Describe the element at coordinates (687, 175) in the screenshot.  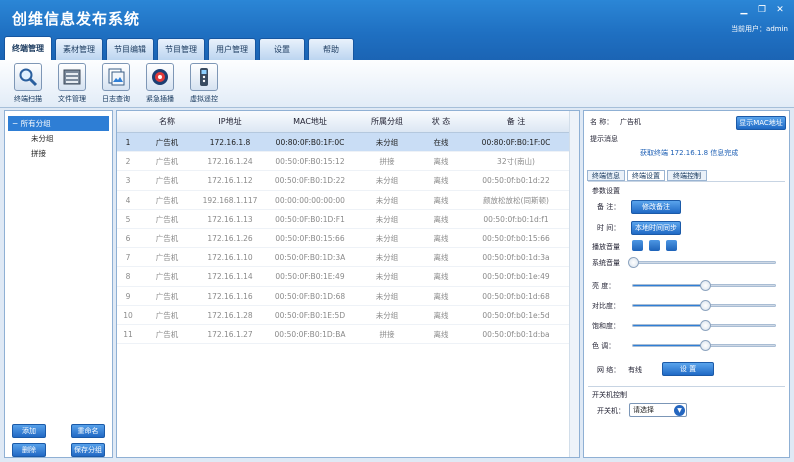
I see `tab-terminal-control: 终端控制` at that location.